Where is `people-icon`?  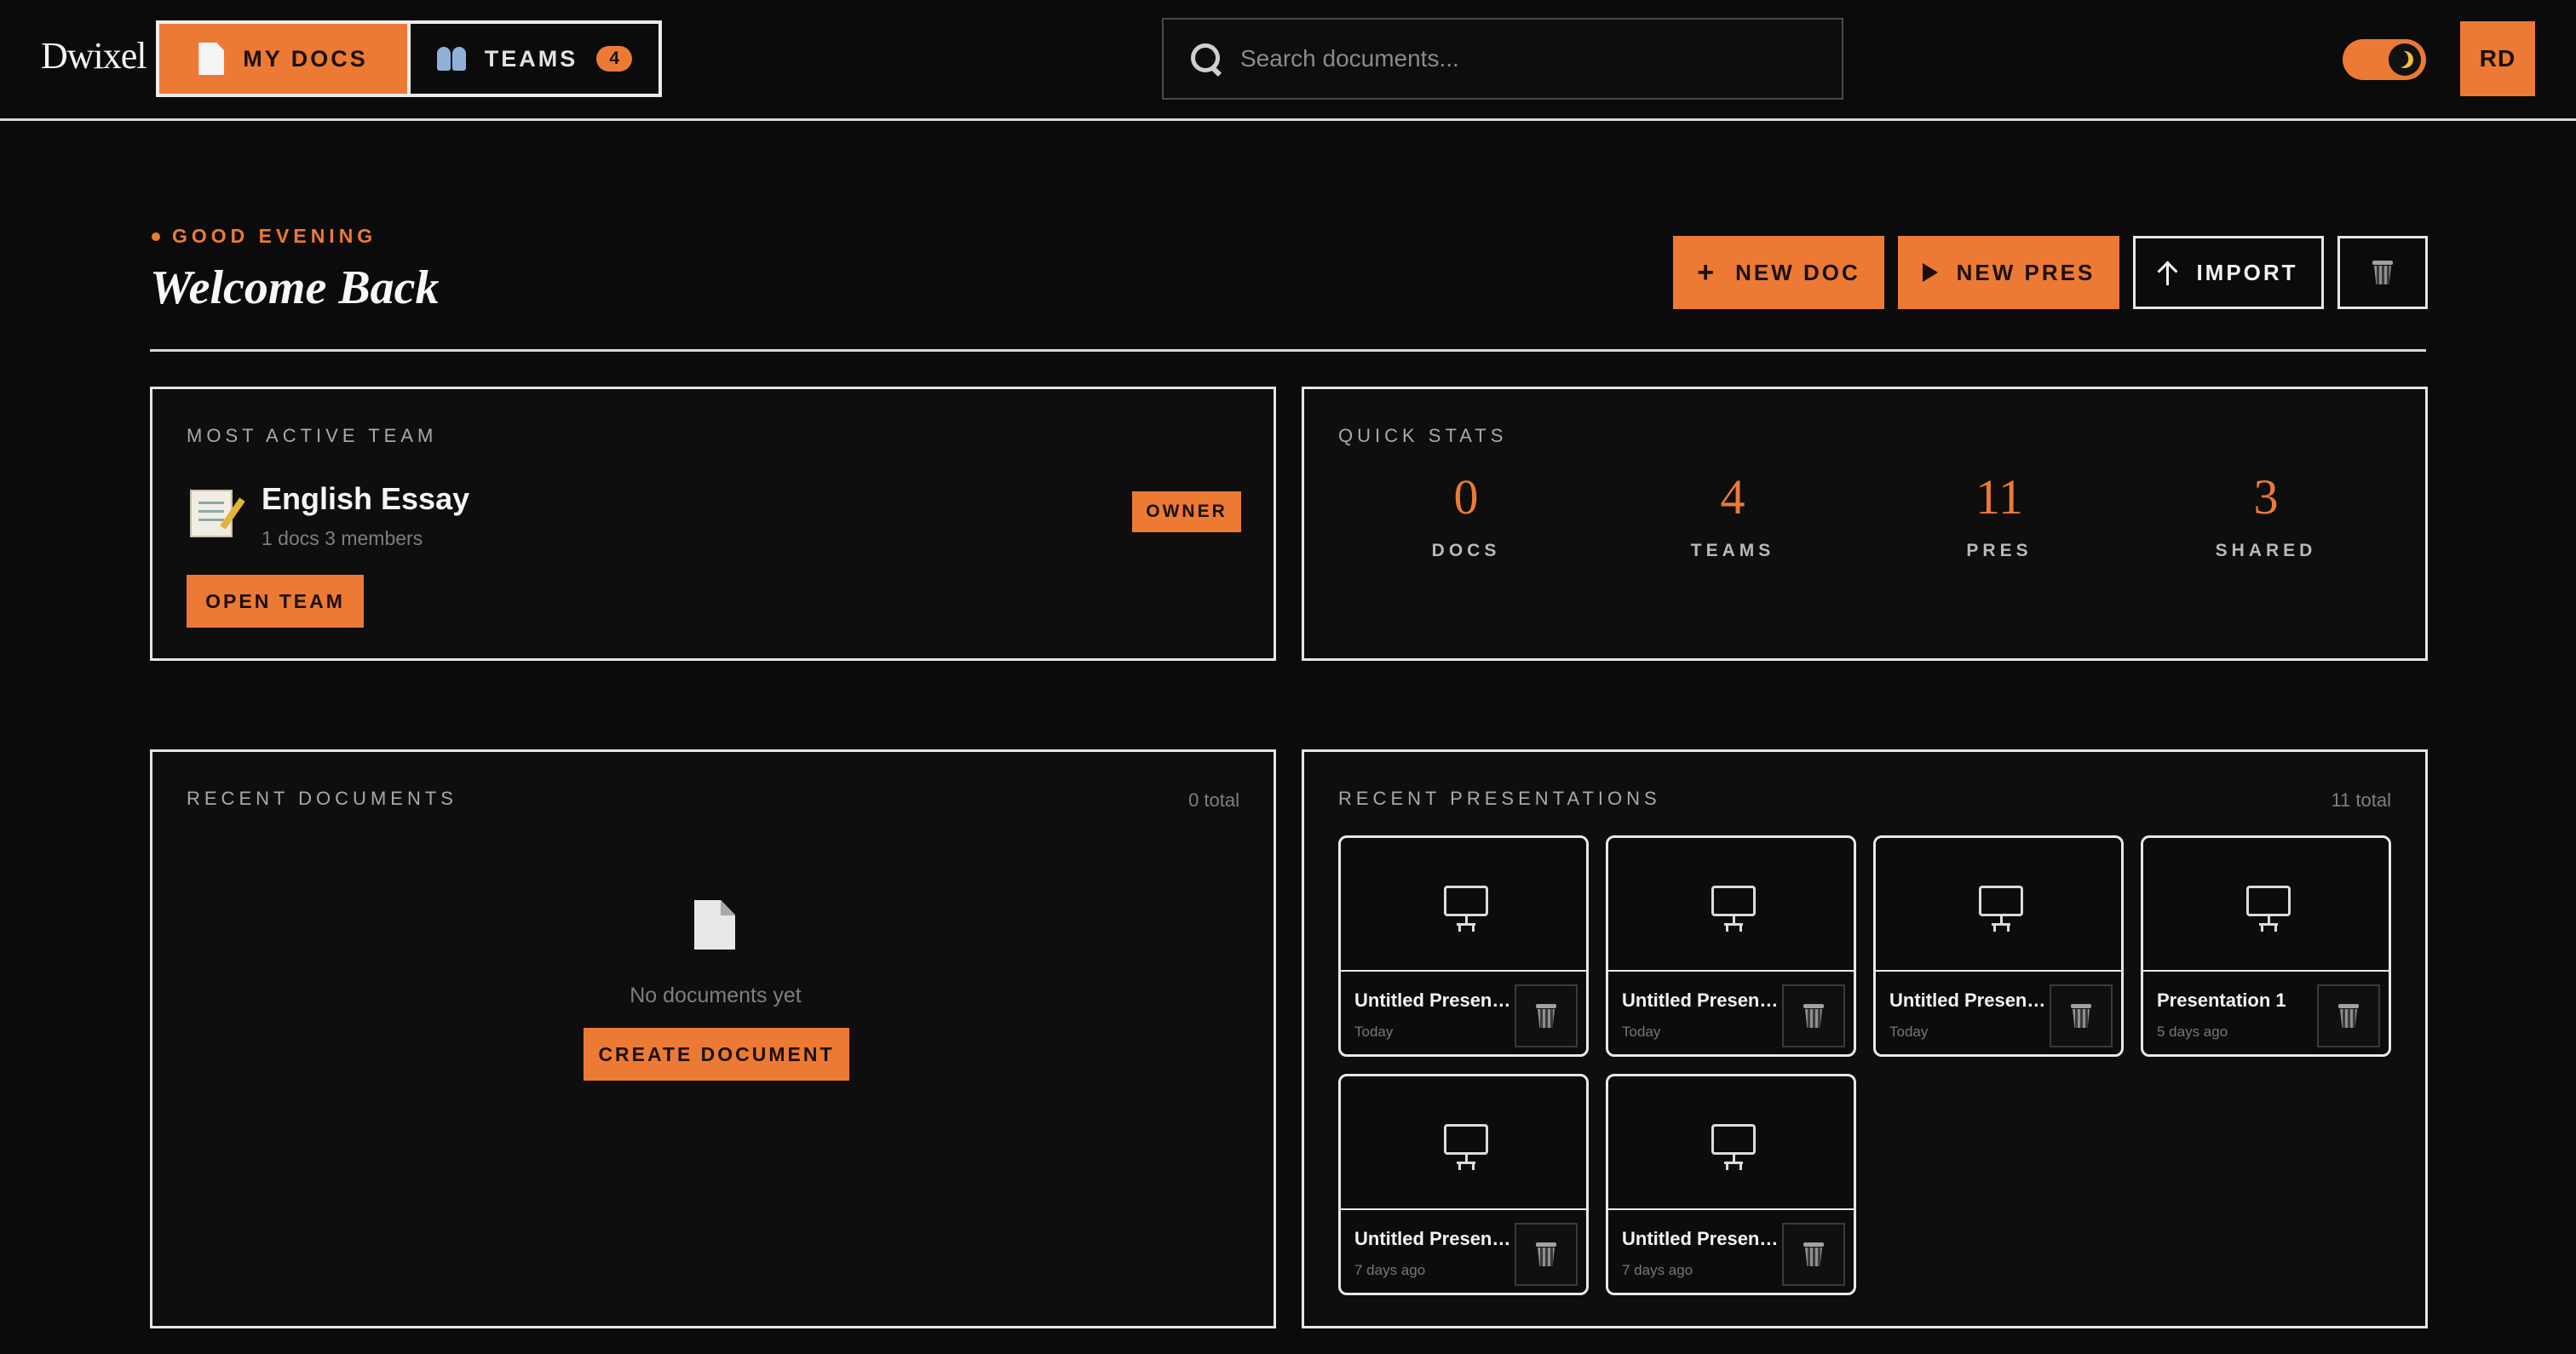
people-icon is located at coordinates (451, 59).